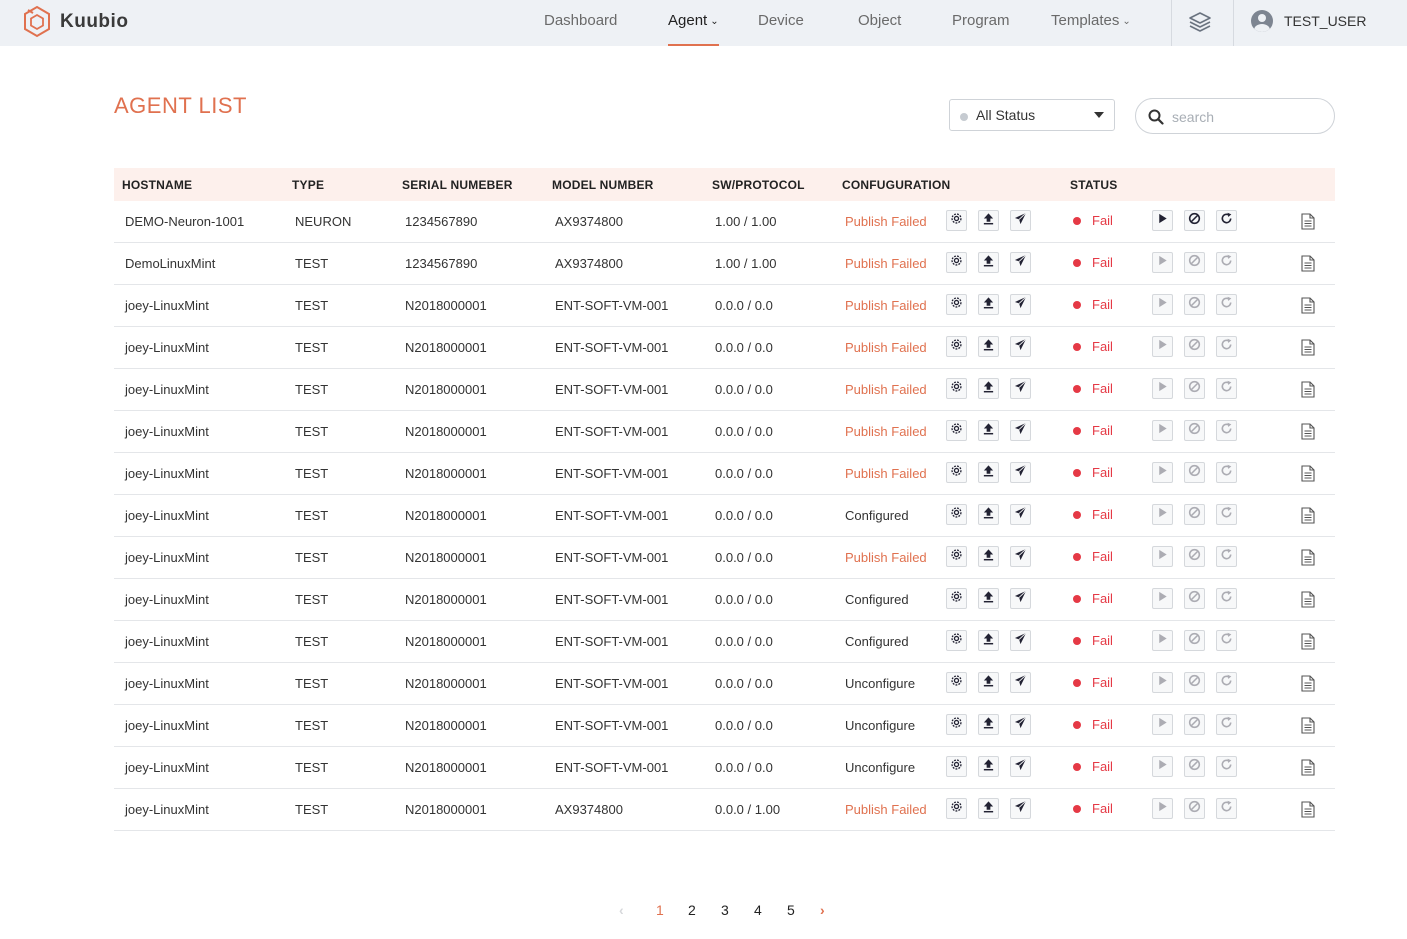 This screenshot has height=939, width=1407. I want to click on search-box, so click(1235, 116).